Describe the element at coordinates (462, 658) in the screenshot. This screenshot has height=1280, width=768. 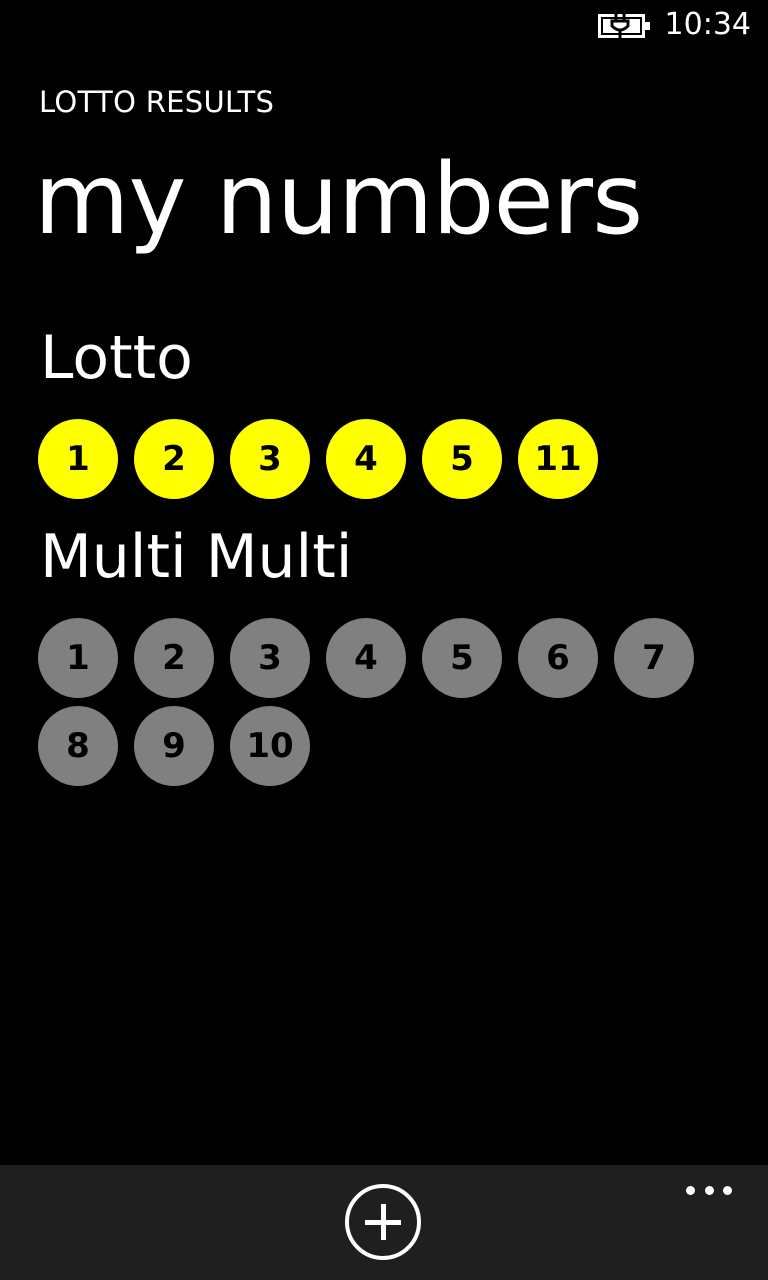
I see `multi-multi-number-ball: 5` at that location.